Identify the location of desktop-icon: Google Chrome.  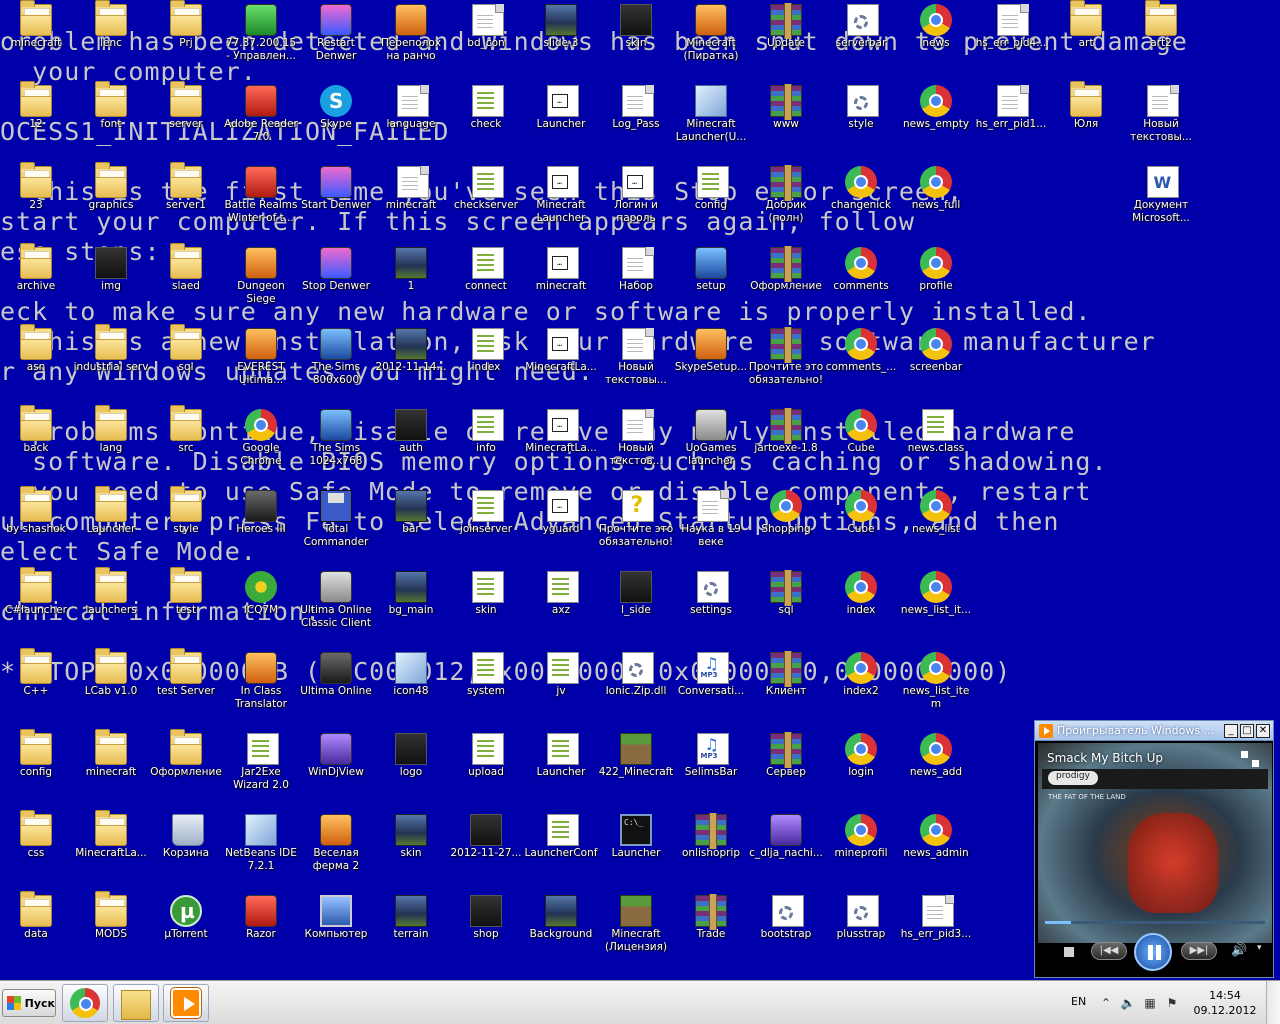
(261, 445).